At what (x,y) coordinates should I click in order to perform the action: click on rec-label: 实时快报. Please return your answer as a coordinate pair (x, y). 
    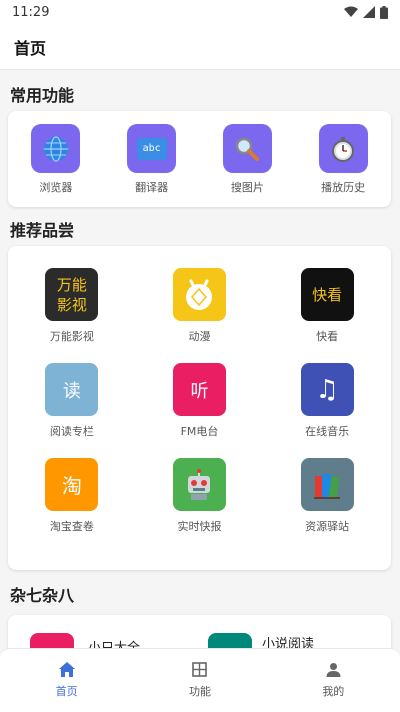
    Looking at the image, I should click on (199, 526).